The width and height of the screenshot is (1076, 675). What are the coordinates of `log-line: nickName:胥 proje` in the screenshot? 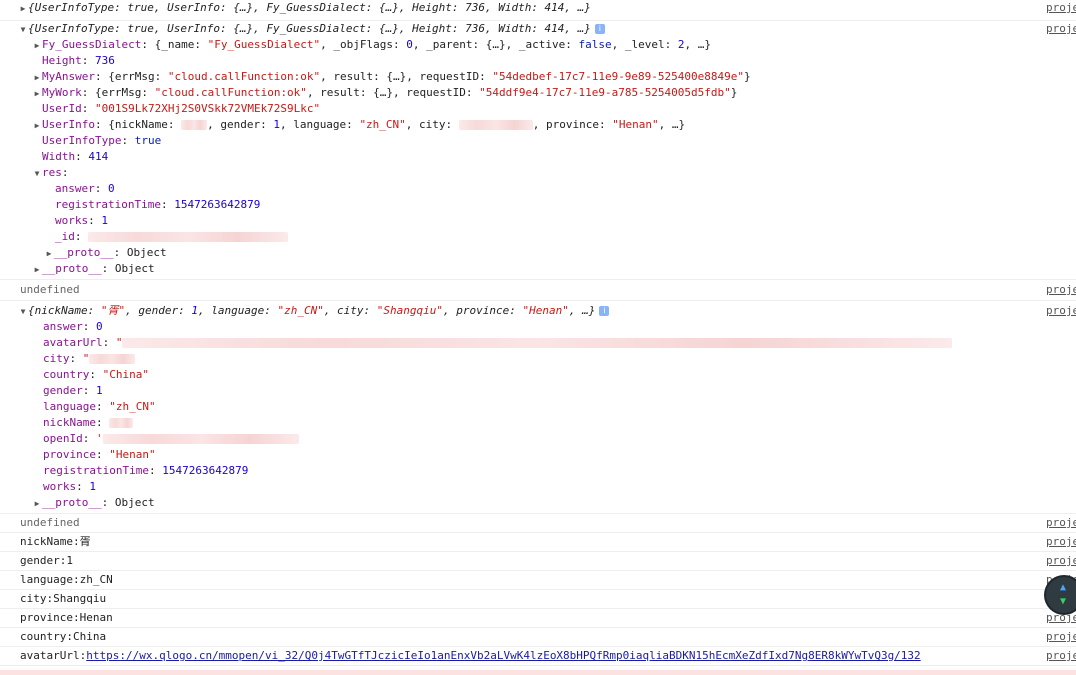 It's located at (538, 542).